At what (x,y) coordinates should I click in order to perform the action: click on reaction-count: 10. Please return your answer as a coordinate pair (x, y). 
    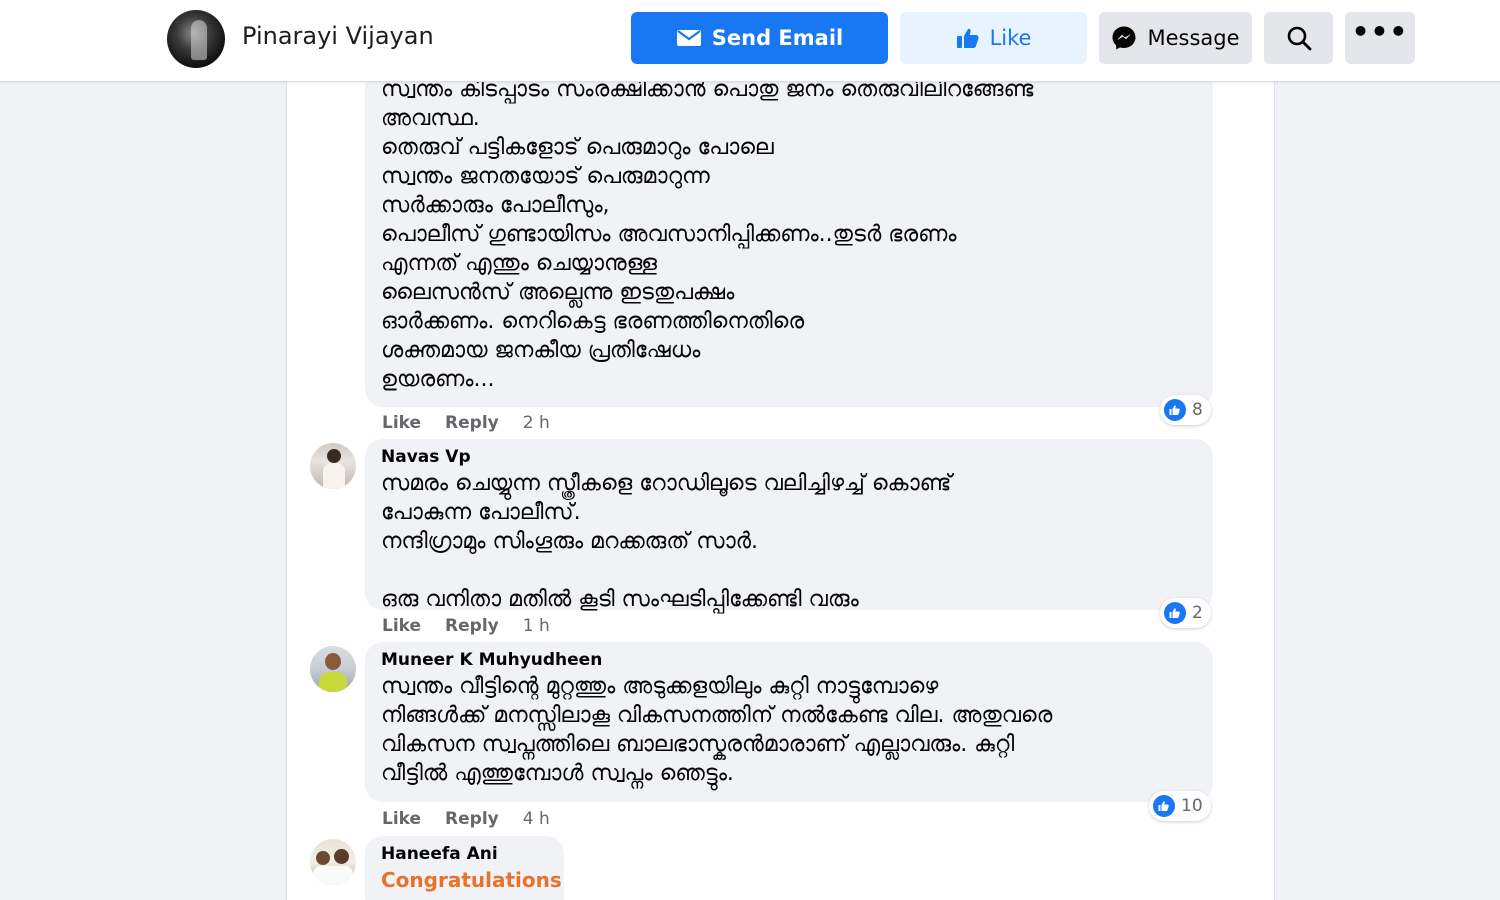
    Looking at the image, I should click on (1180, 806).